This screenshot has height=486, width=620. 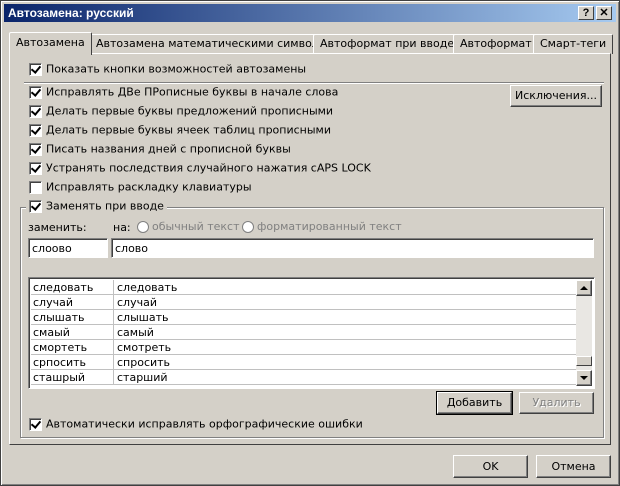 What do you see at coordinates (584, 333) in the screenshot?
I see `list-scrollbar` at bounding box center [584, 333].